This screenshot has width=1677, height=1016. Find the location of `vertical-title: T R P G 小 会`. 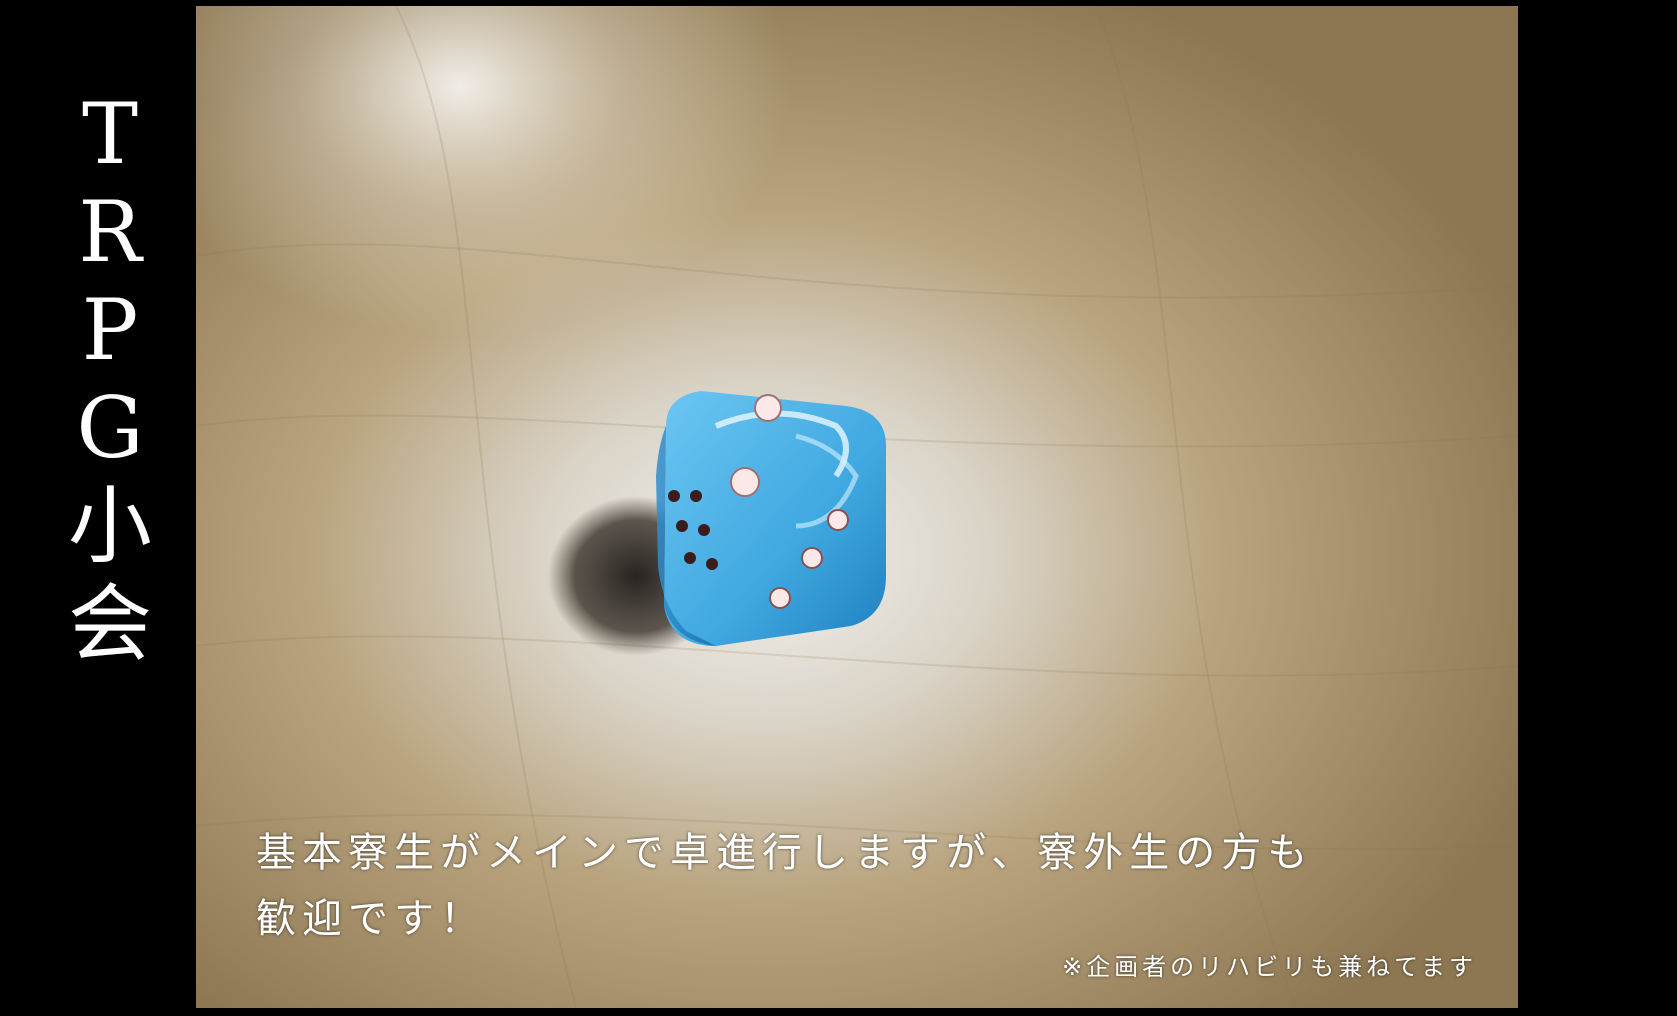

vertical-title: T R P G 小 会 is located at coordinates (110, 379).